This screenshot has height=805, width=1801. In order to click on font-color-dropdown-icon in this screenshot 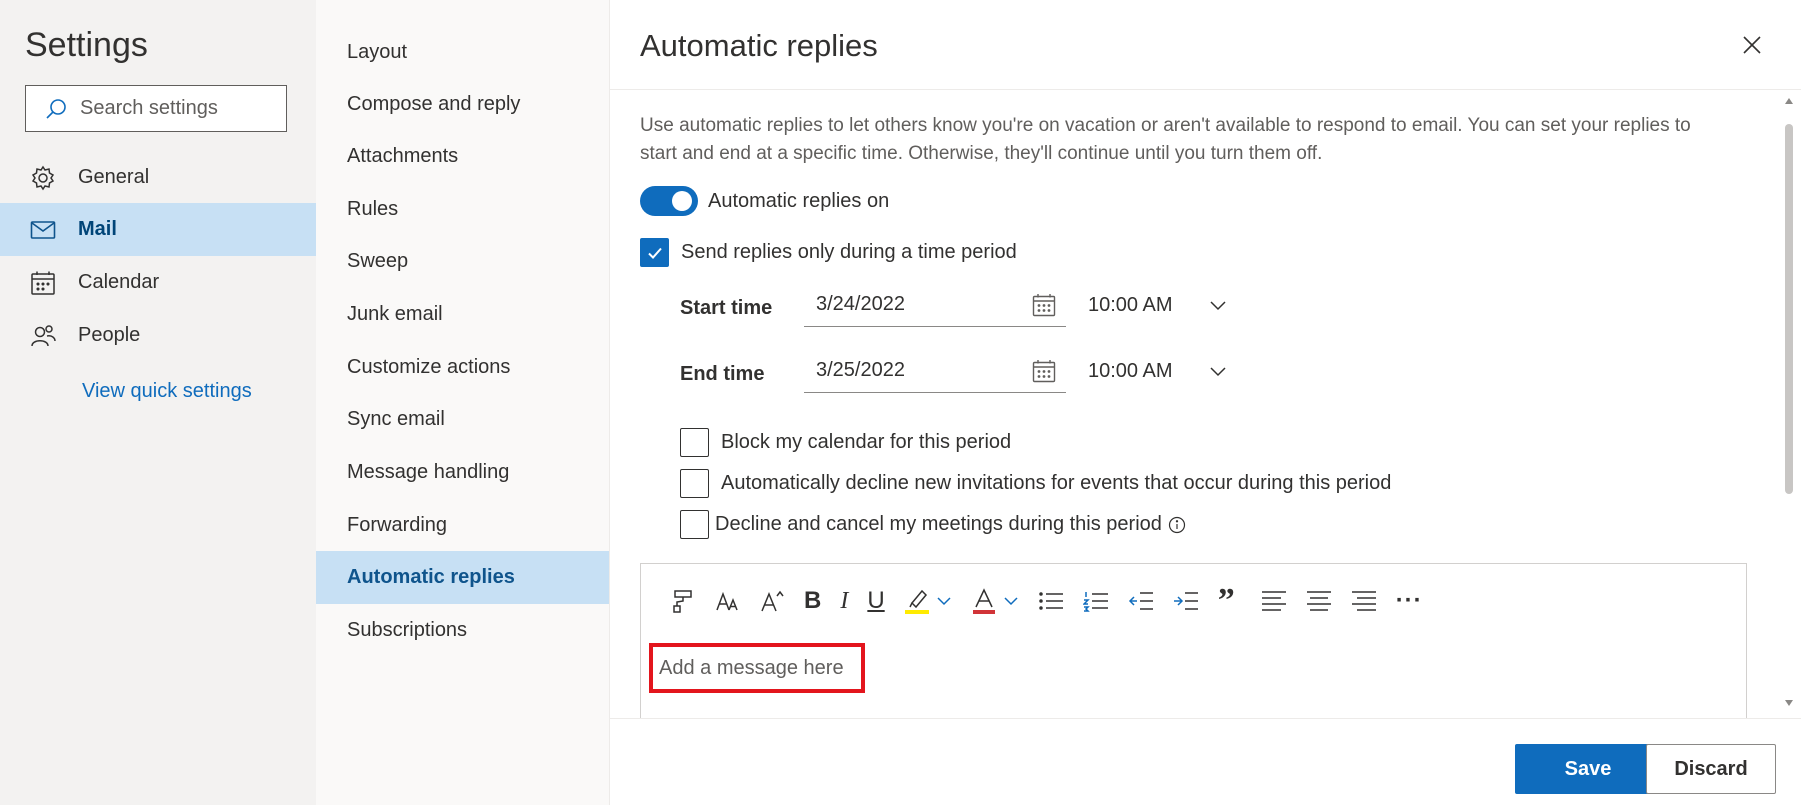, I will do `click(1011, 601)`.